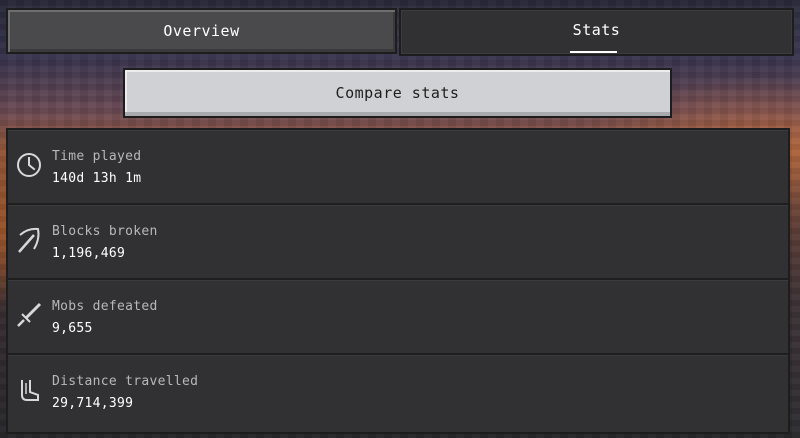 Image resolution: width=800 pixels, height=438 pixels. Describe the element at coordinates (29, 165) in the screenshot. I see `clock-icon` at that location.